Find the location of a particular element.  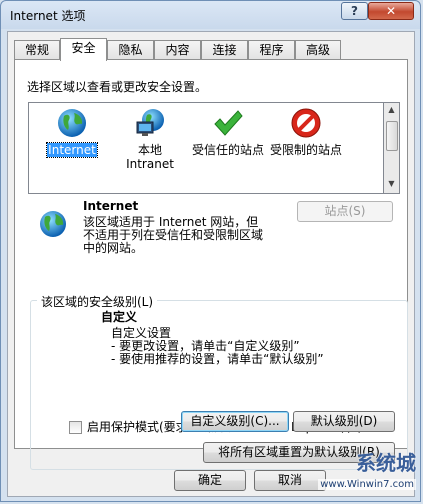

watermark-brand: 系统城 is located at coordinates (386, 463).